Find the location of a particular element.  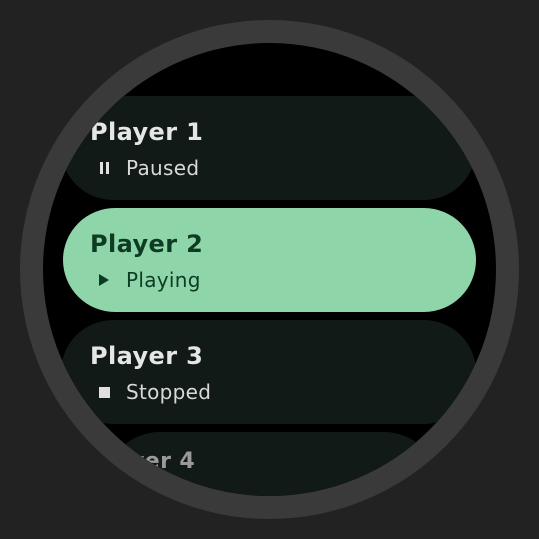

player-4-title: Player 4 is located at coordinates (143, 461).